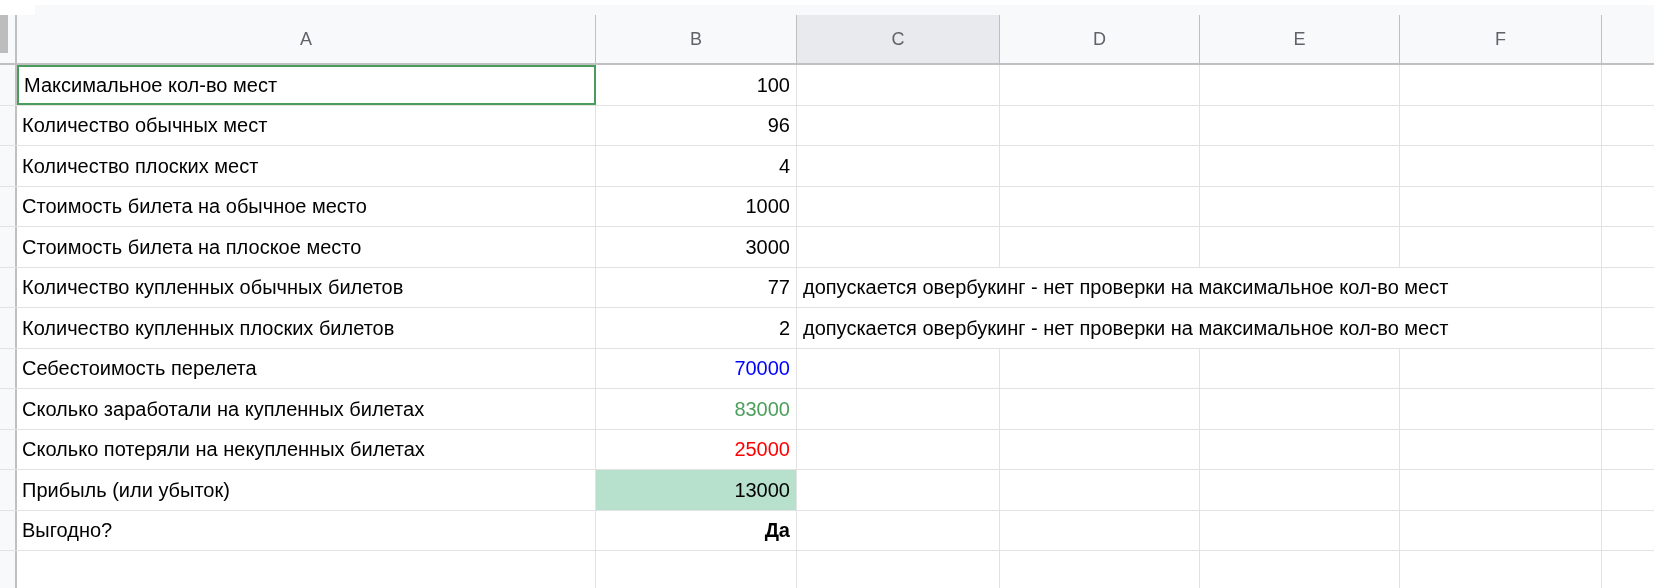 The image size is (1654, 588). I want to click on column-header: B, so click(696, 39).